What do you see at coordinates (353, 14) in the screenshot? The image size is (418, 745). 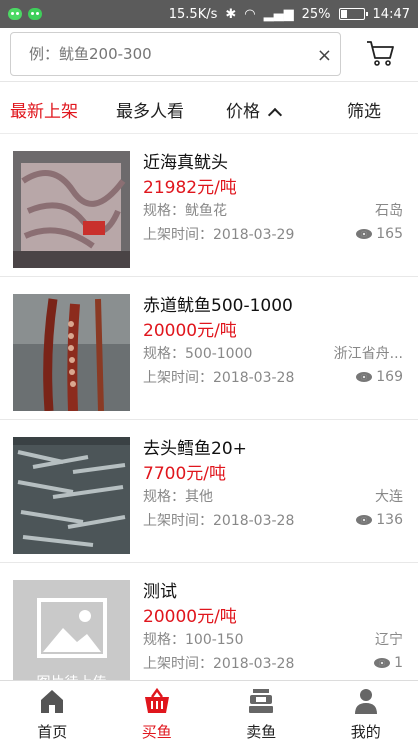 I see `battery-icon` at bounding box center [353, 14].